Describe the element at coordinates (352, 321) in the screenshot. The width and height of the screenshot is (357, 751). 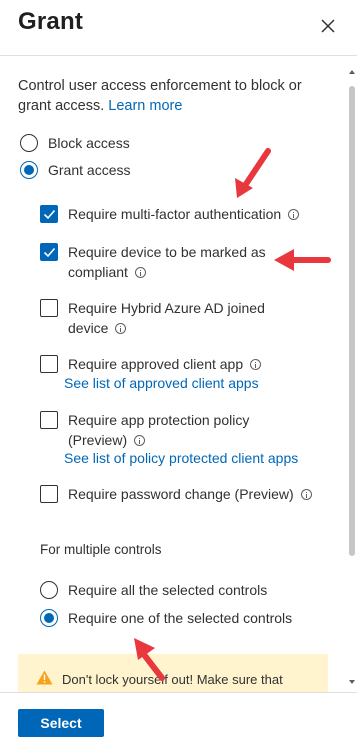
I see `scroll-thumb` at that location.